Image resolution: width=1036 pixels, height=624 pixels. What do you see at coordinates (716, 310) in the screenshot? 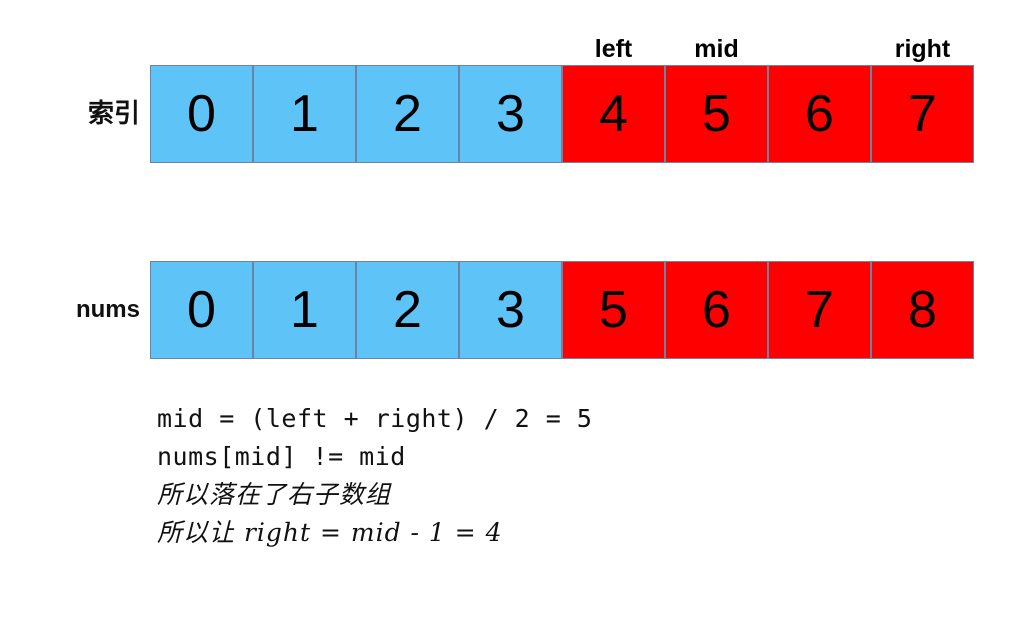
I see `nums-cell-5: 6` at bounding box center [716, 310].